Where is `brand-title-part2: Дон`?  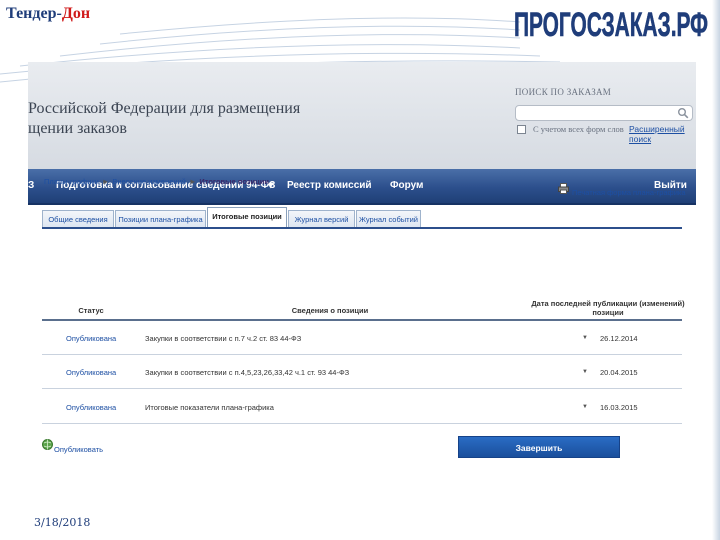 brand-title-part2: Дон is located at coordinates (76, 13).